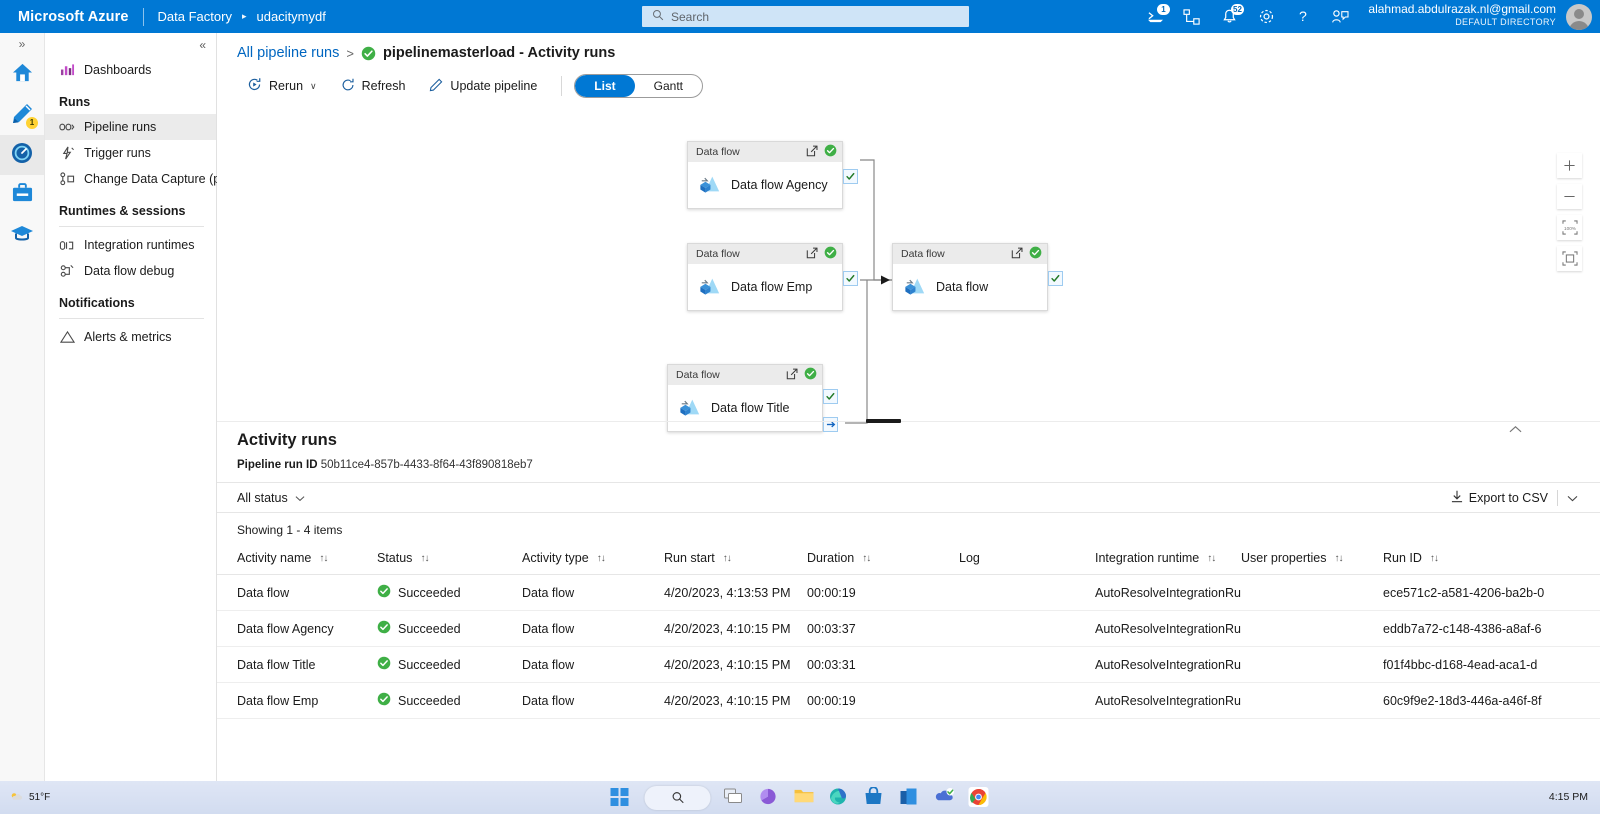 The width and height of the screenshot is (1600, 814). Describe the element at coordinates (770, 798) in the screenshot. I see `copilot-icon` at that location.